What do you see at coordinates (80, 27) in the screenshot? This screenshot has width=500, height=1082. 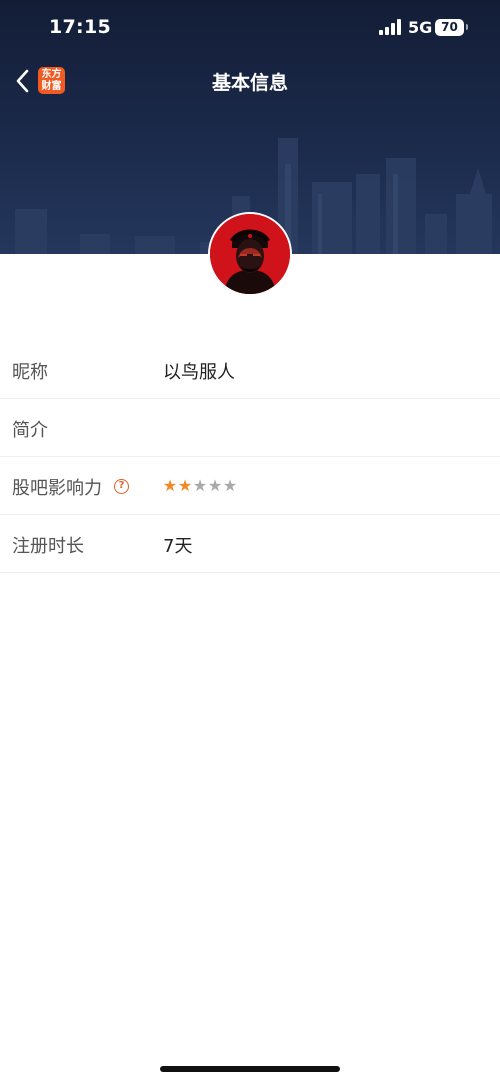 I see `status-time: 17:15` at bounding box center [80, 27].